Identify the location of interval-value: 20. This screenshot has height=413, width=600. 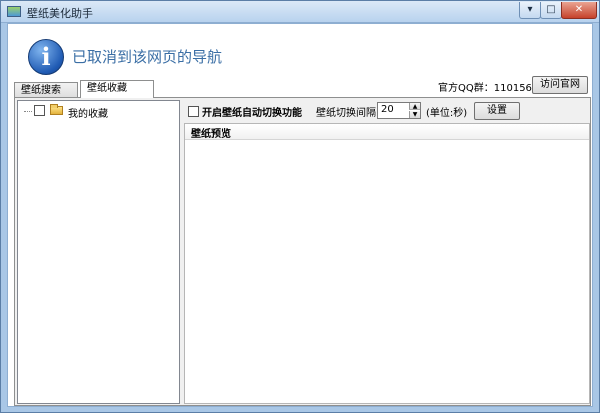
(387, 109).